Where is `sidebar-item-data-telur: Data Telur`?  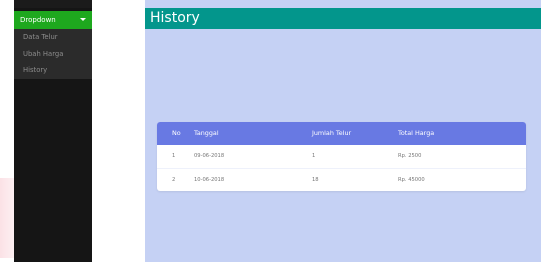 sidebar-item-data-telur: Data Telur is located at coordinates (53, 37).